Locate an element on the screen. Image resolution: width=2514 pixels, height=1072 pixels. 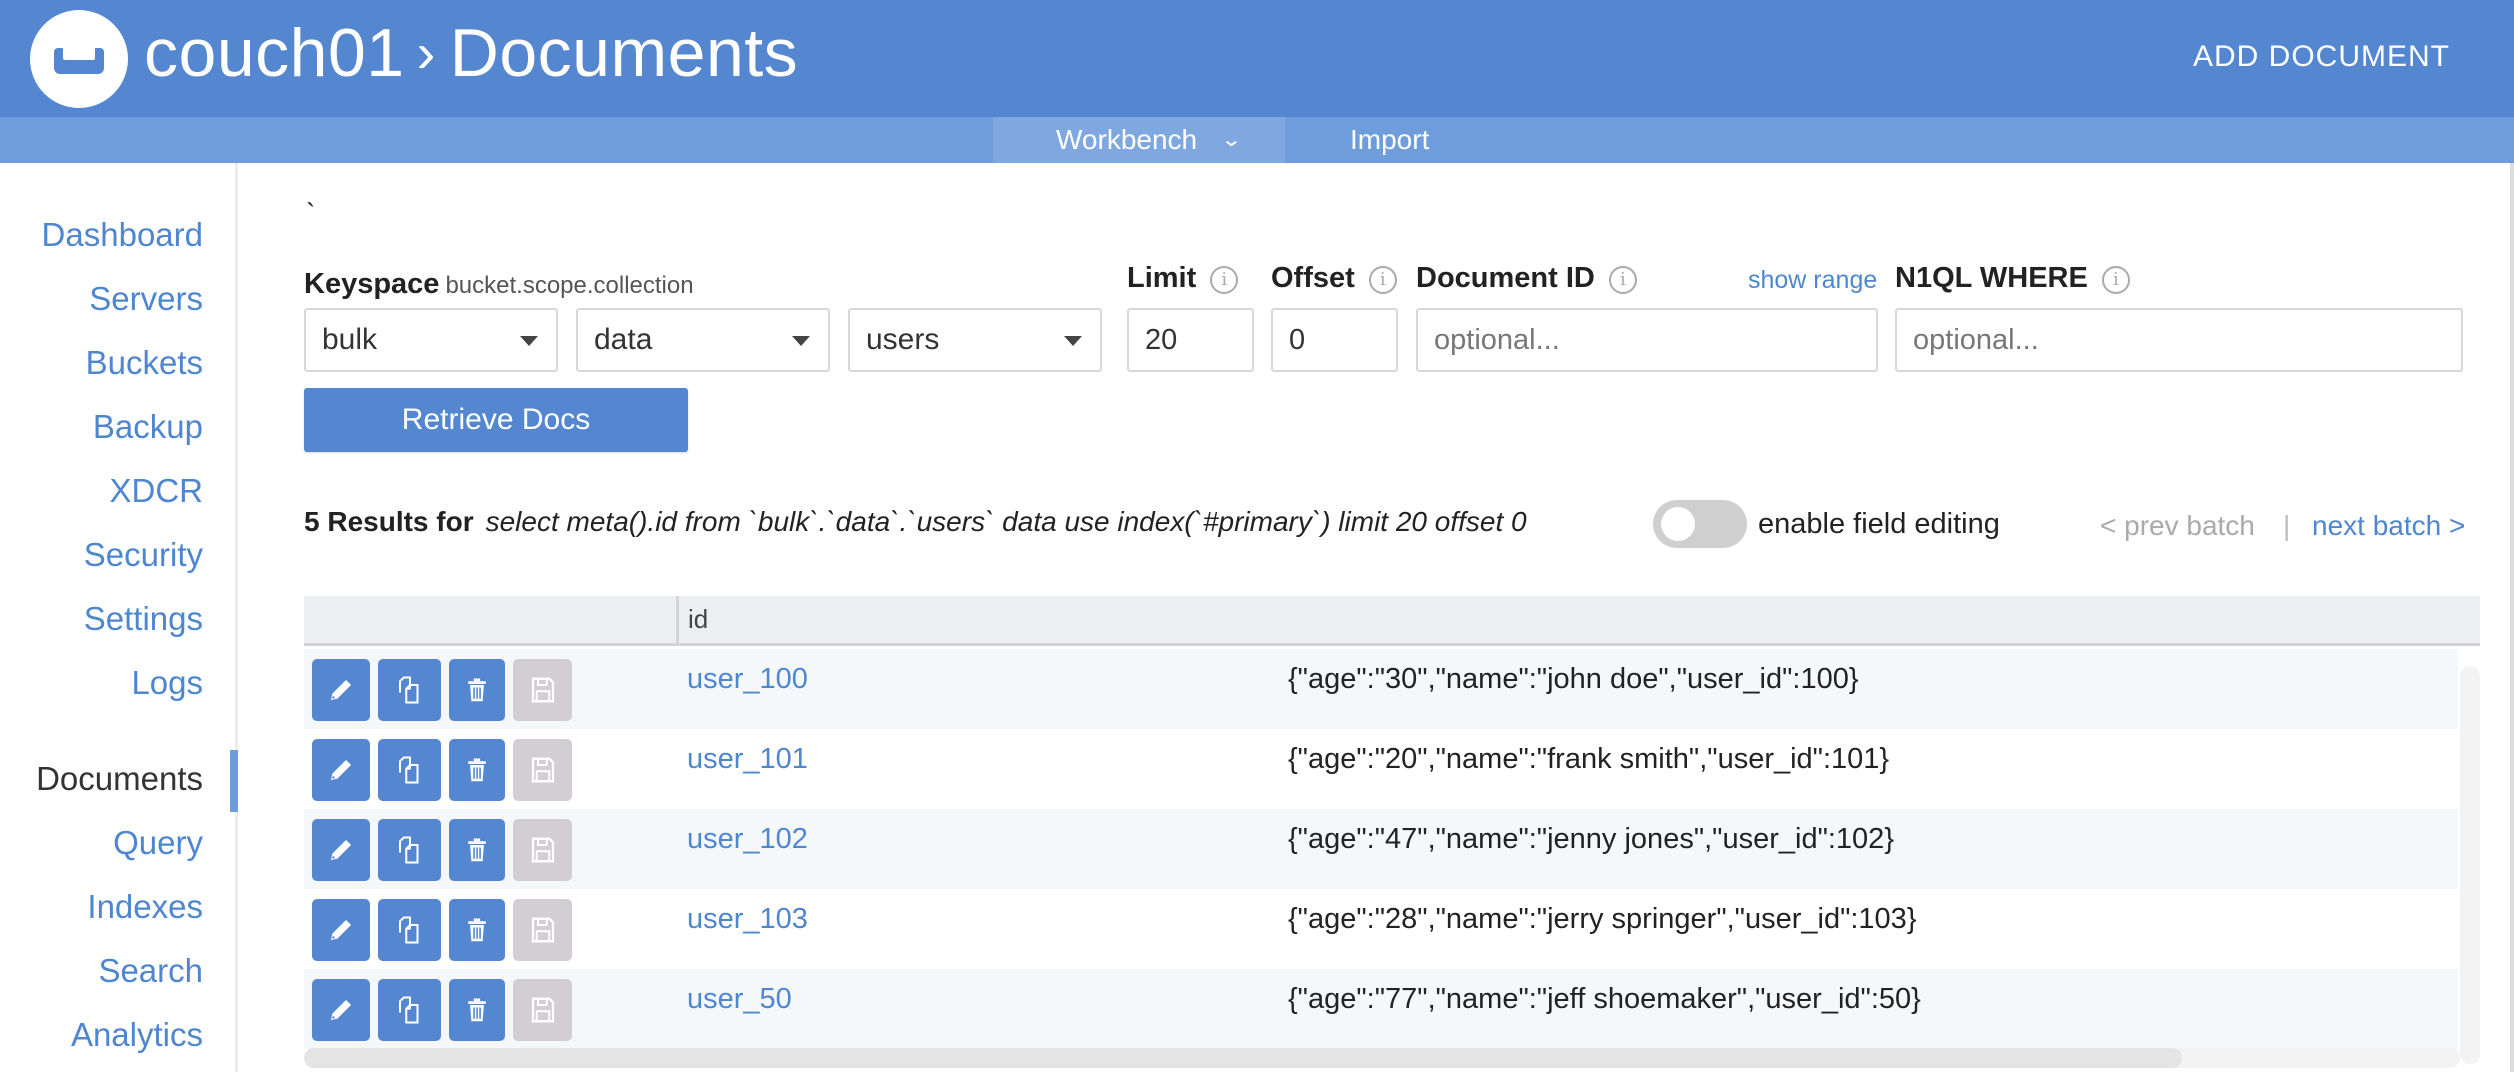
sidebar-item-analytics: Analytics is located at coordinates (137, 1035).